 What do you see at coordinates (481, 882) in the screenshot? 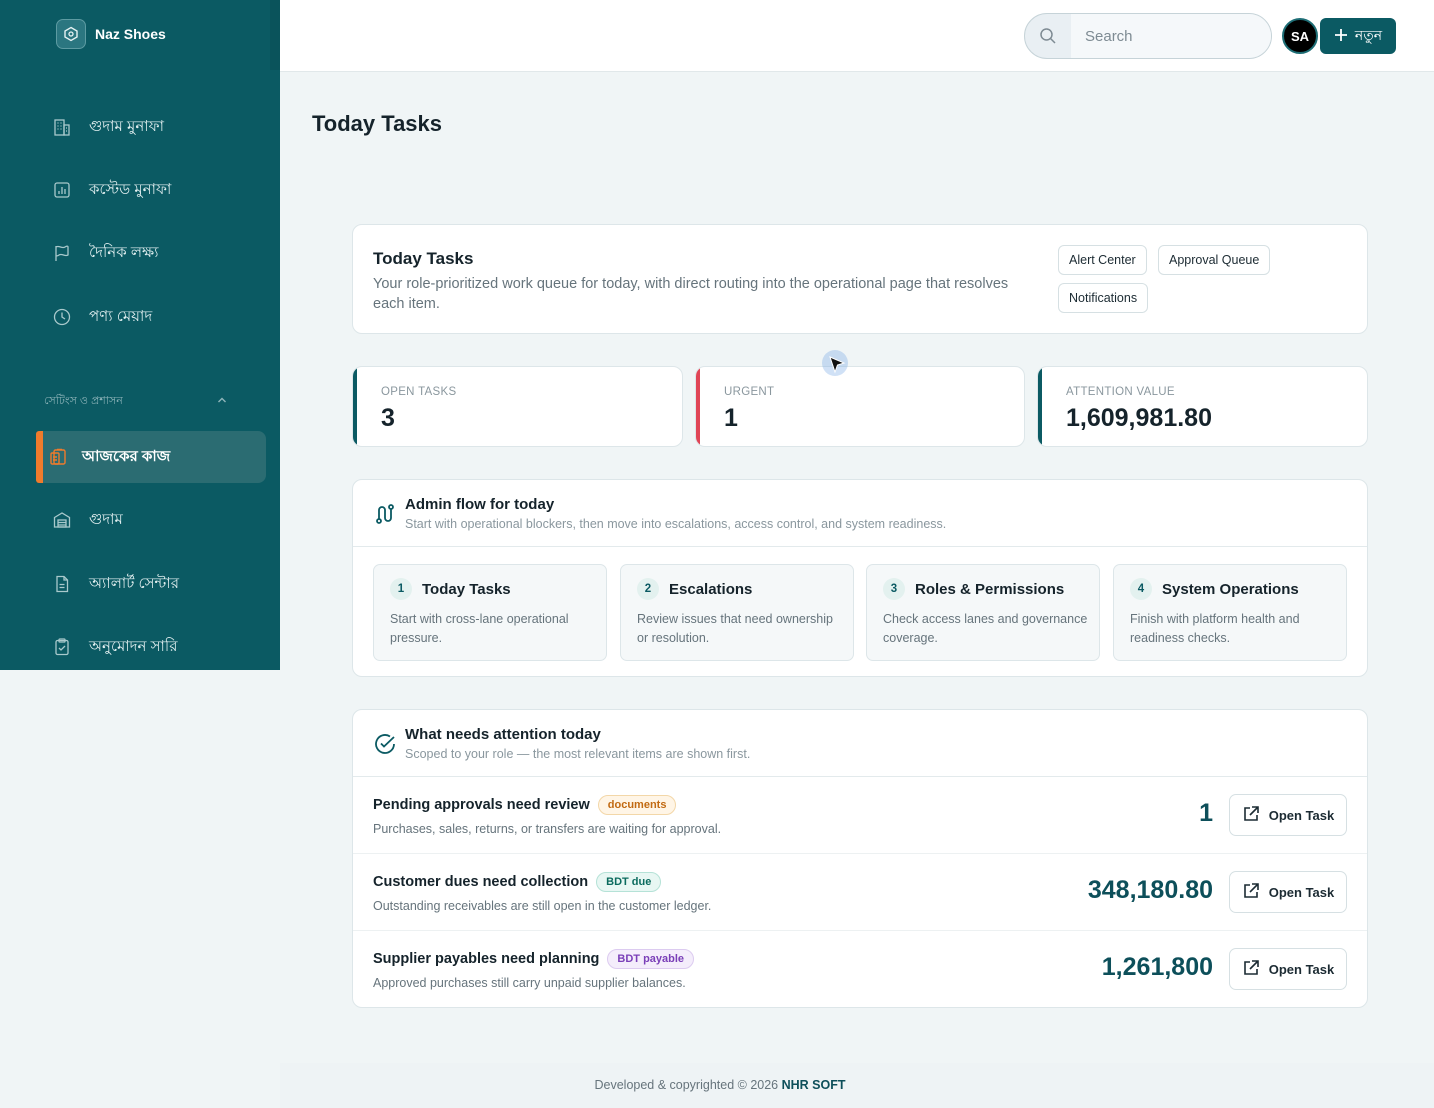
I see `task-title: Customer dues need collection` at bounding box center [481, 882].